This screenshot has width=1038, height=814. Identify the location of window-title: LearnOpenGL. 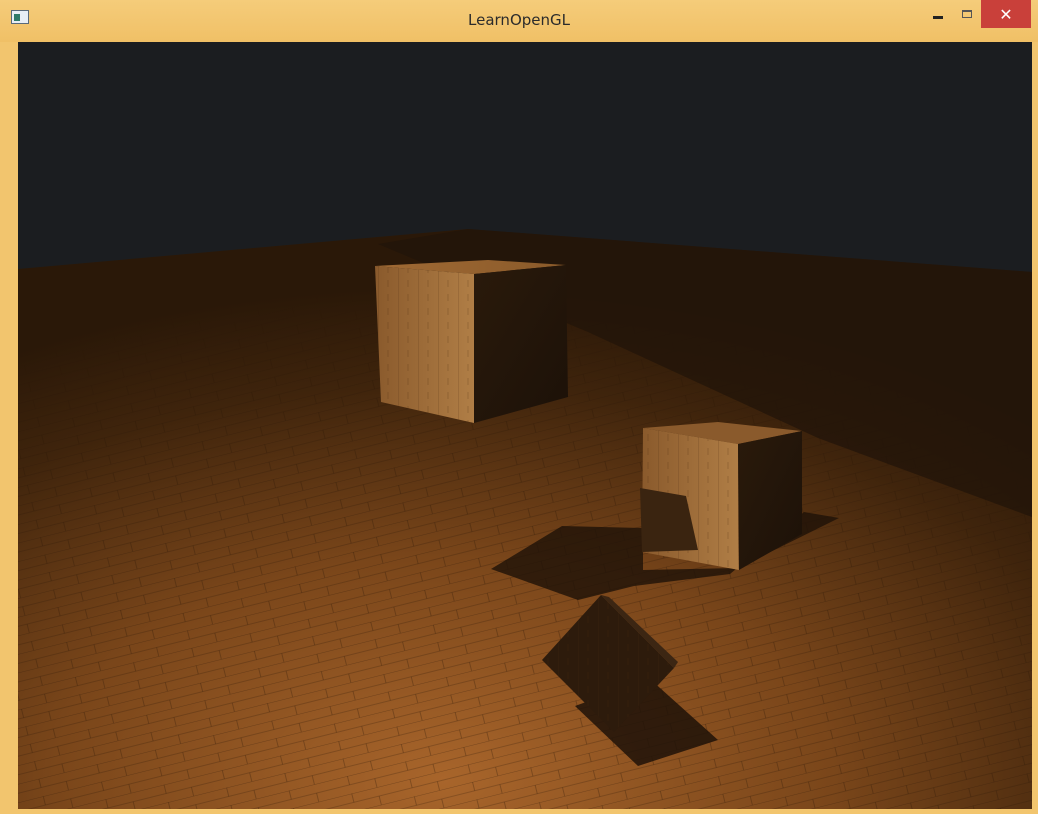
(519, 20).